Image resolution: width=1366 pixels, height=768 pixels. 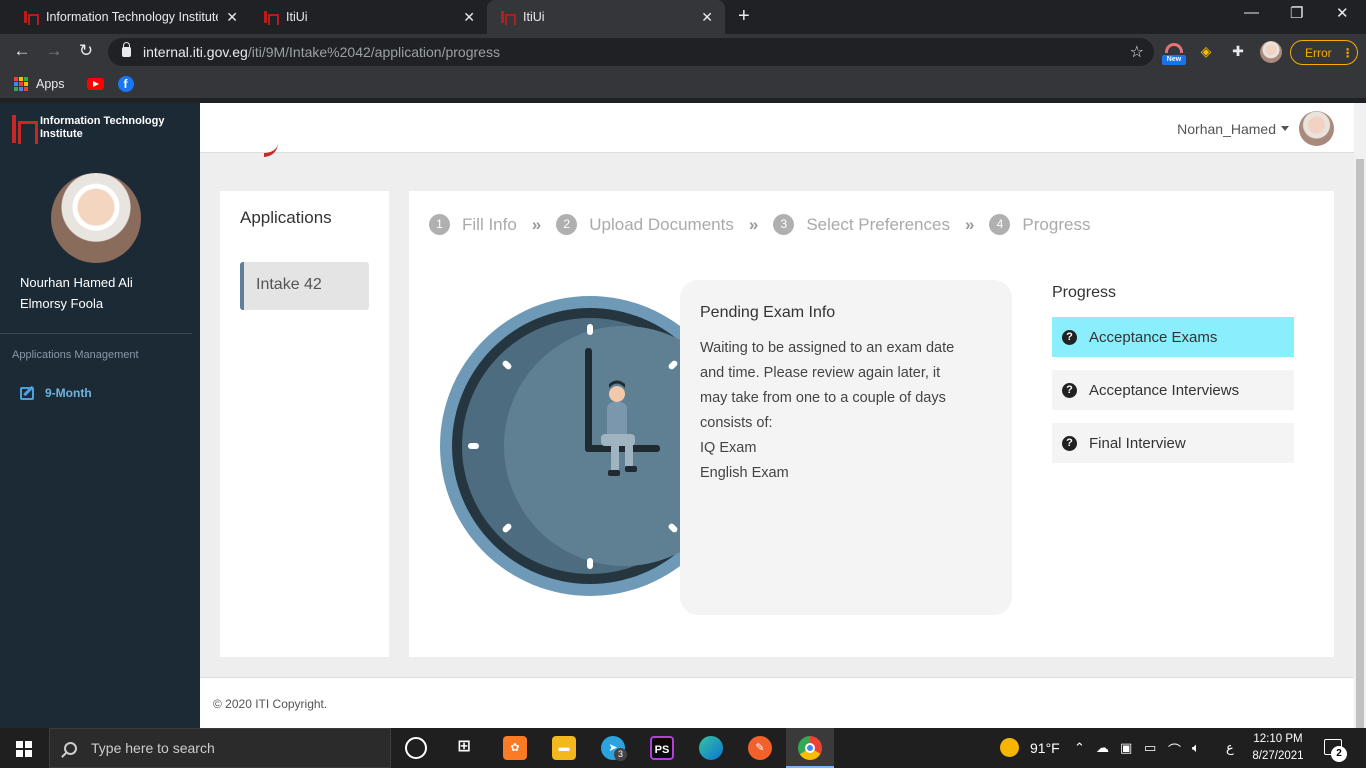 I want to click on step-number: 3, so click(x=784, y=224).